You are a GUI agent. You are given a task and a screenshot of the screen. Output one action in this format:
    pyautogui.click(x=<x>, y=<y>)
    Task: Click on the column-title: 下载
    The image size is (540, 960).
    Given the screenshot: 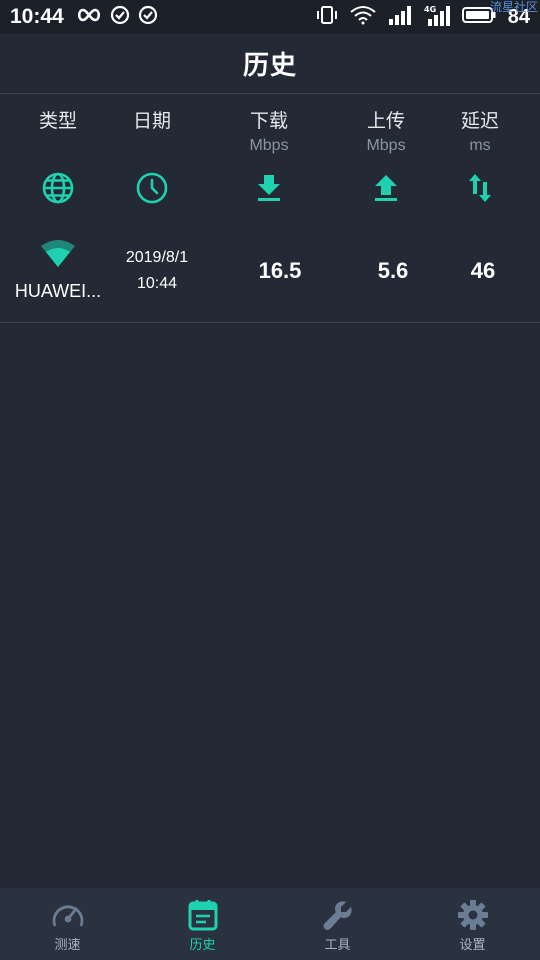 What is the action you would take?
    pyautogui.click(x=268, y=121)
    